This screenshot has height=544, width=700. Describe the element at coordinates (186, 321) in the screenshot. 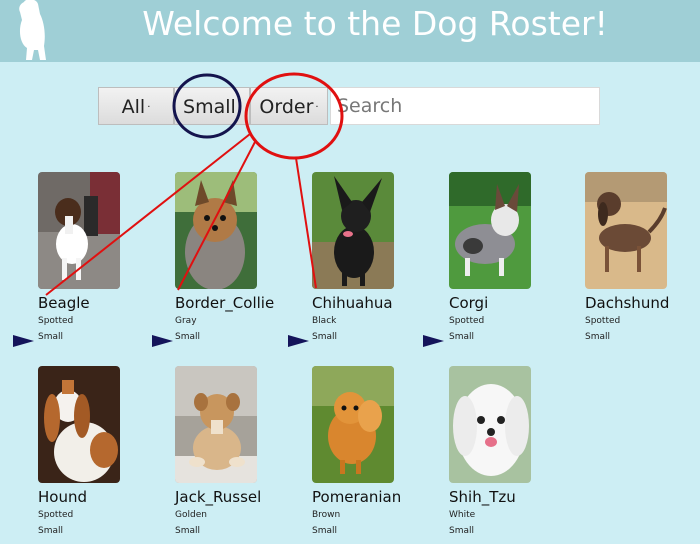

I see `dog-color: Gray` at that location.